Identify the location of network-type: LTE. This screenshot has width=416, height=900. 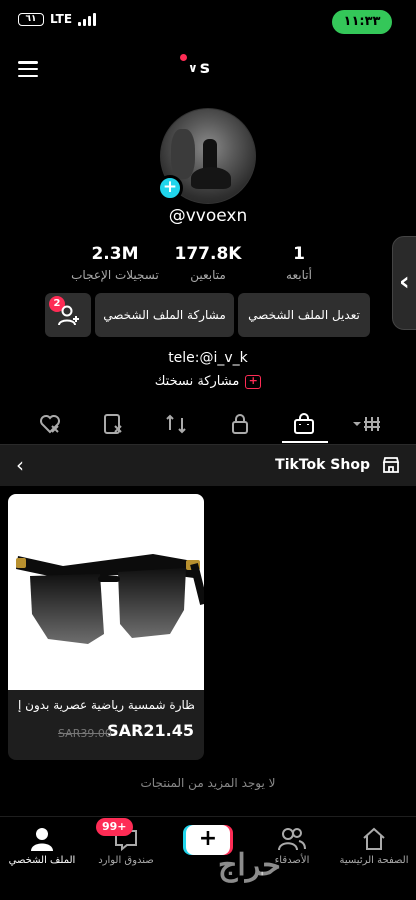
(61, 19).